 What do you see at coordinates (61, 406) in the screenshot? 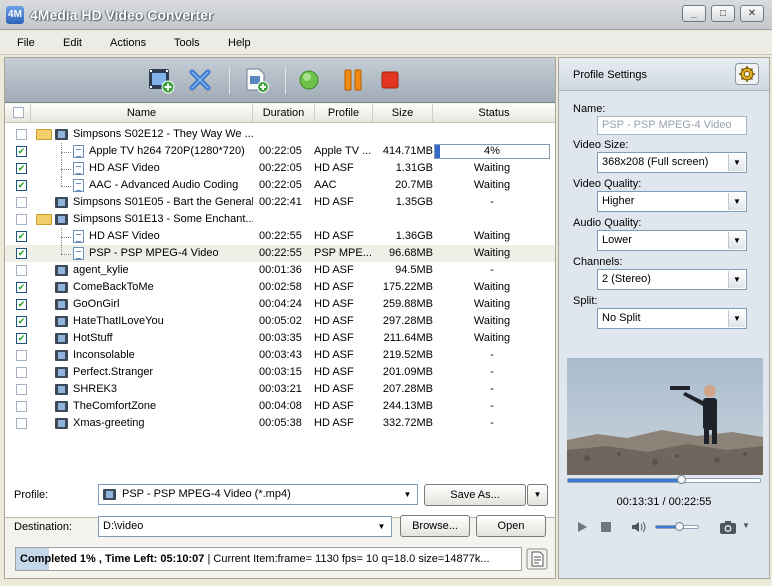
I see `video-icon` at bounding box center [61, 406].